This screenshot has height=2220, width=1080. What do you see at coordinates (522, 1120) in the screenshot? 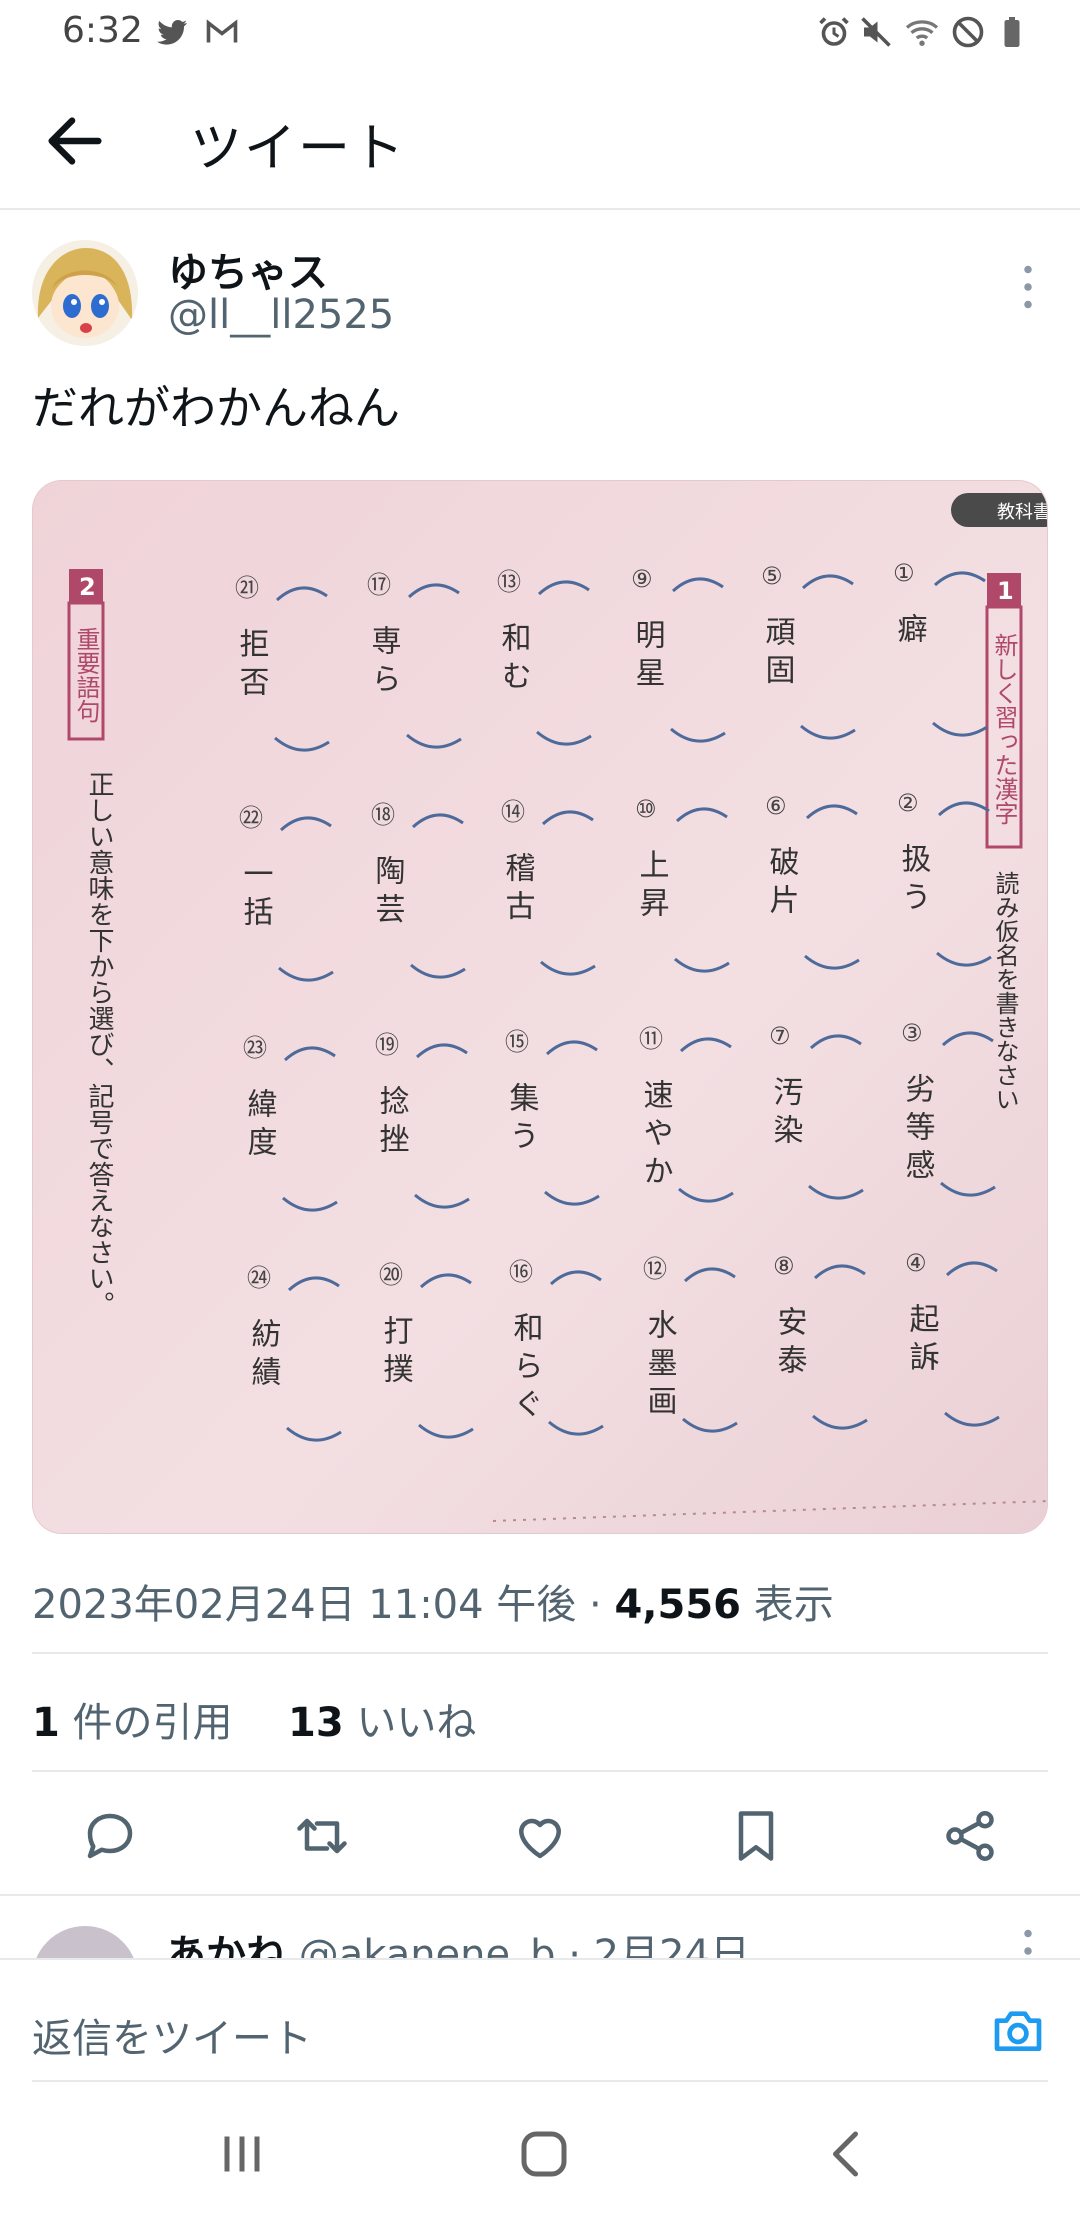
I see `item-word: 集う` at bounding box center [522, 1120].